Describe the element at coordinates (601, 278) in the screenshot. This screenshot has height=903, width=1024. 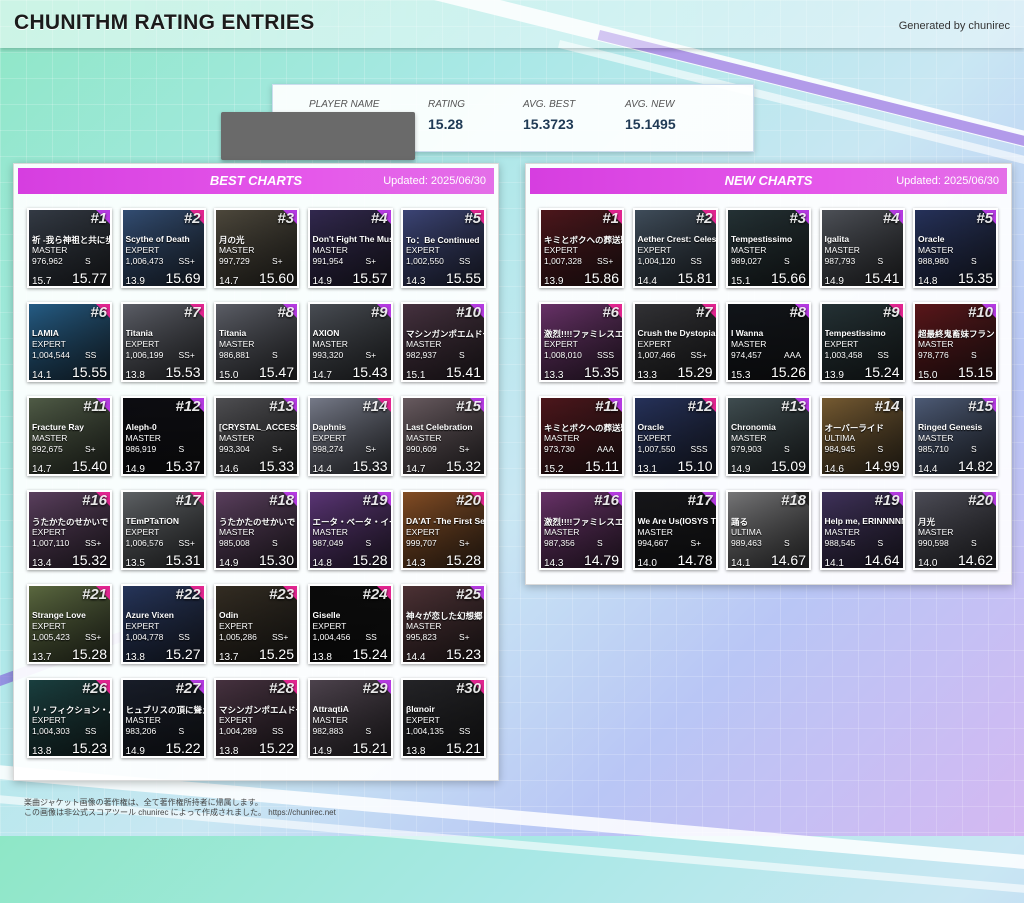
I see `chart-rating: 15.86` at that location.